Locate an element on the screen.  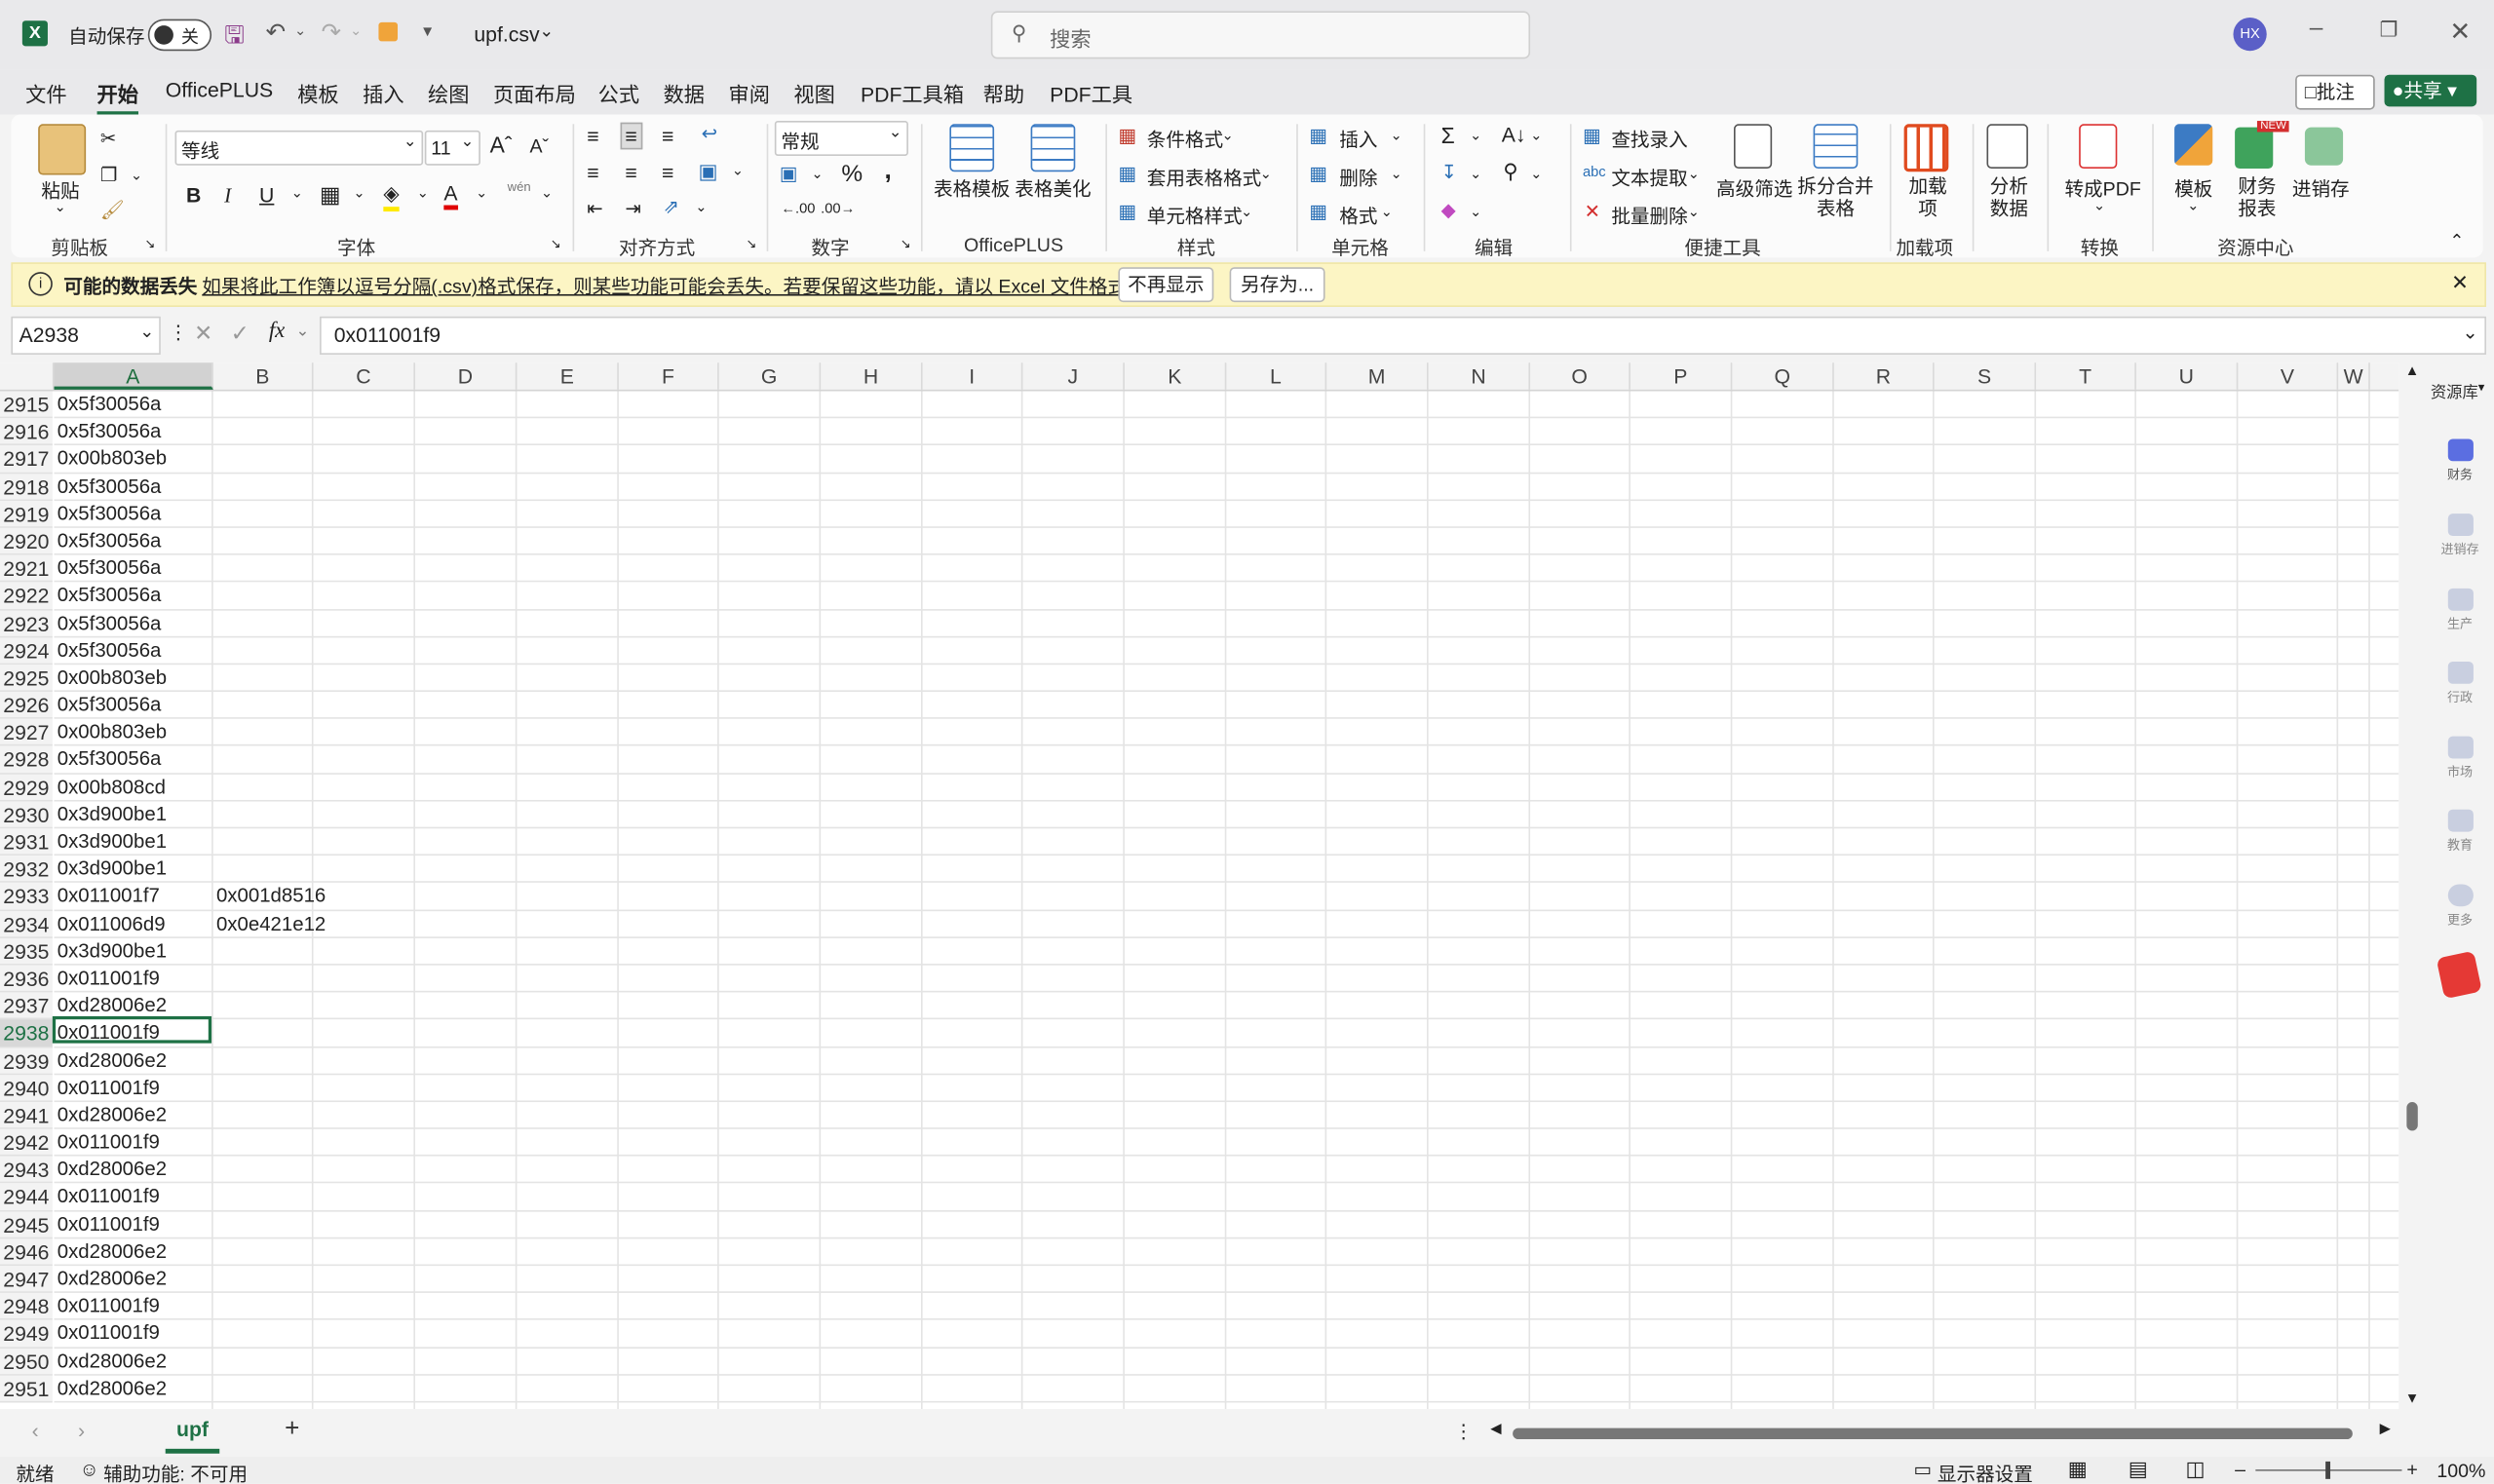
copy-chevron-down-icon: ⌄ is located at coordinates (136, 175).